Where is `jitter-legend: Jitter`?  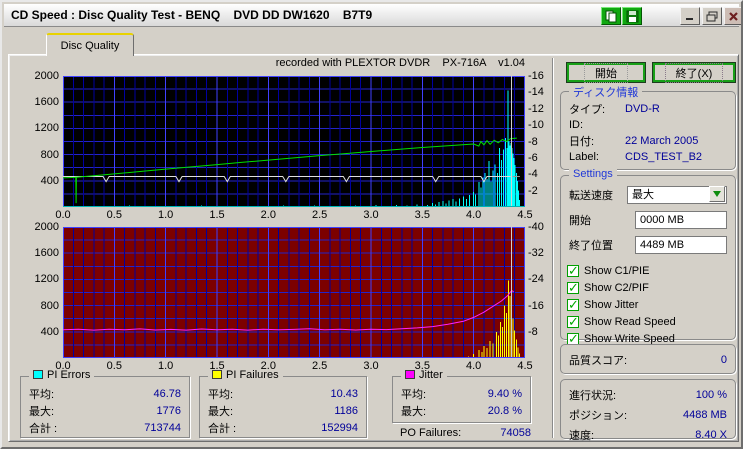
jitter-legend: Jitter is located at coordinates (424, 375).